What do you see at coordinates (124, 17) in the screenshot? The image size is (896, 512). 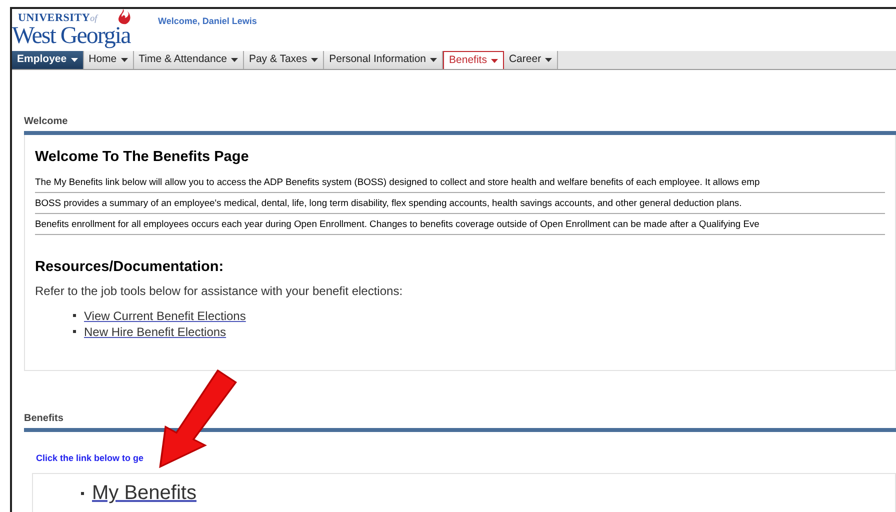 I see `flame-icon` at bounding box center [124, 17].